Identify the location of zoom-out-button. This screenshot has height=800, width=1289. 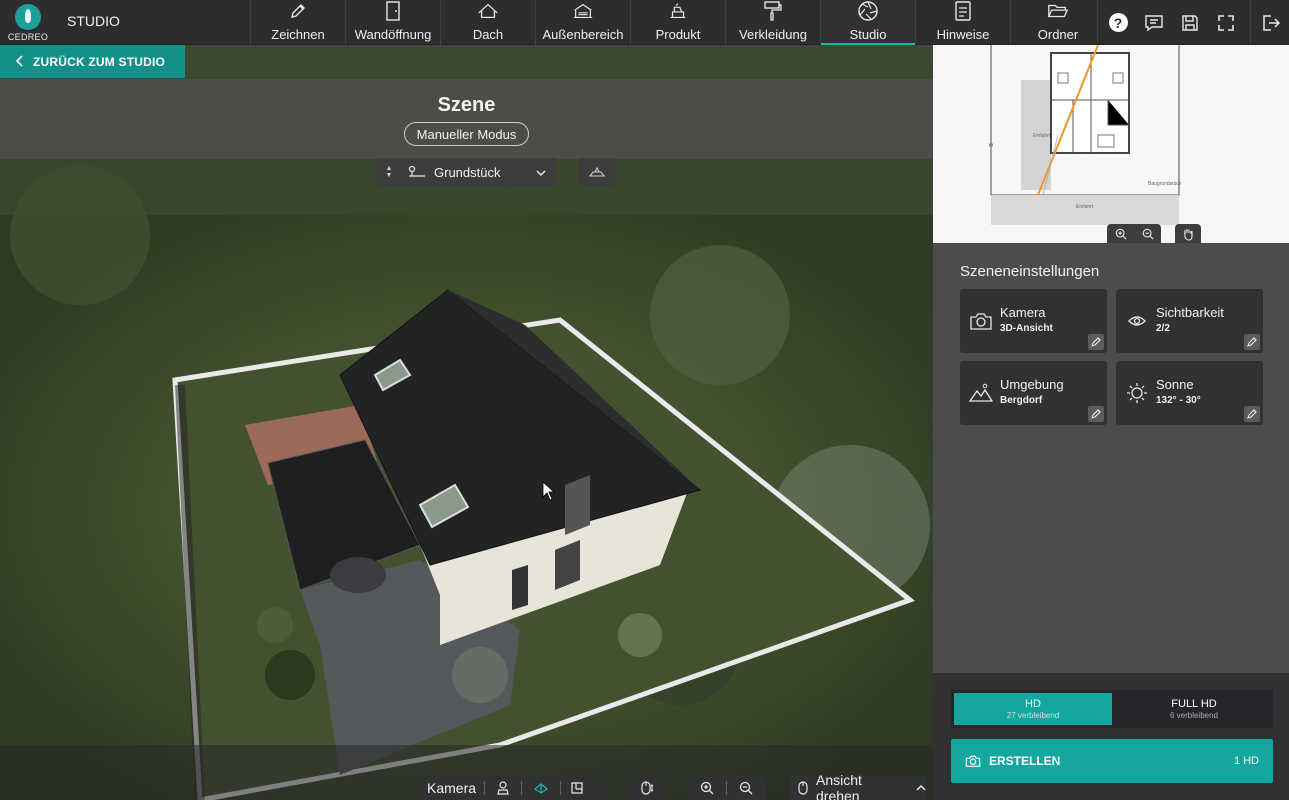
(746, 788).